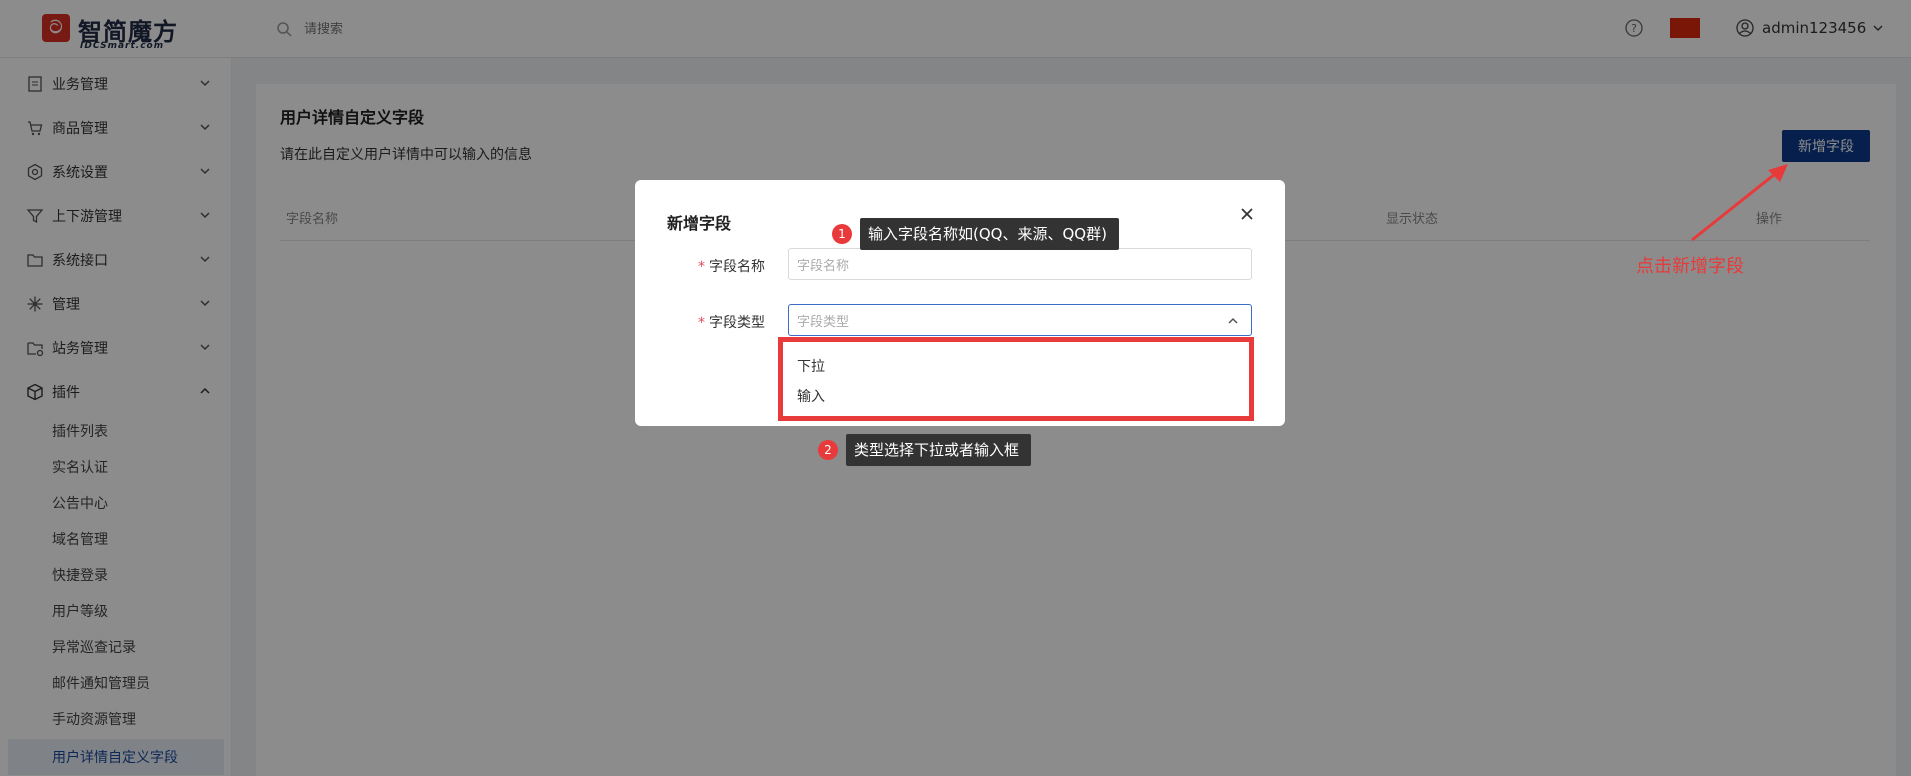  I want to click on close-icon, so click(1247, 214).